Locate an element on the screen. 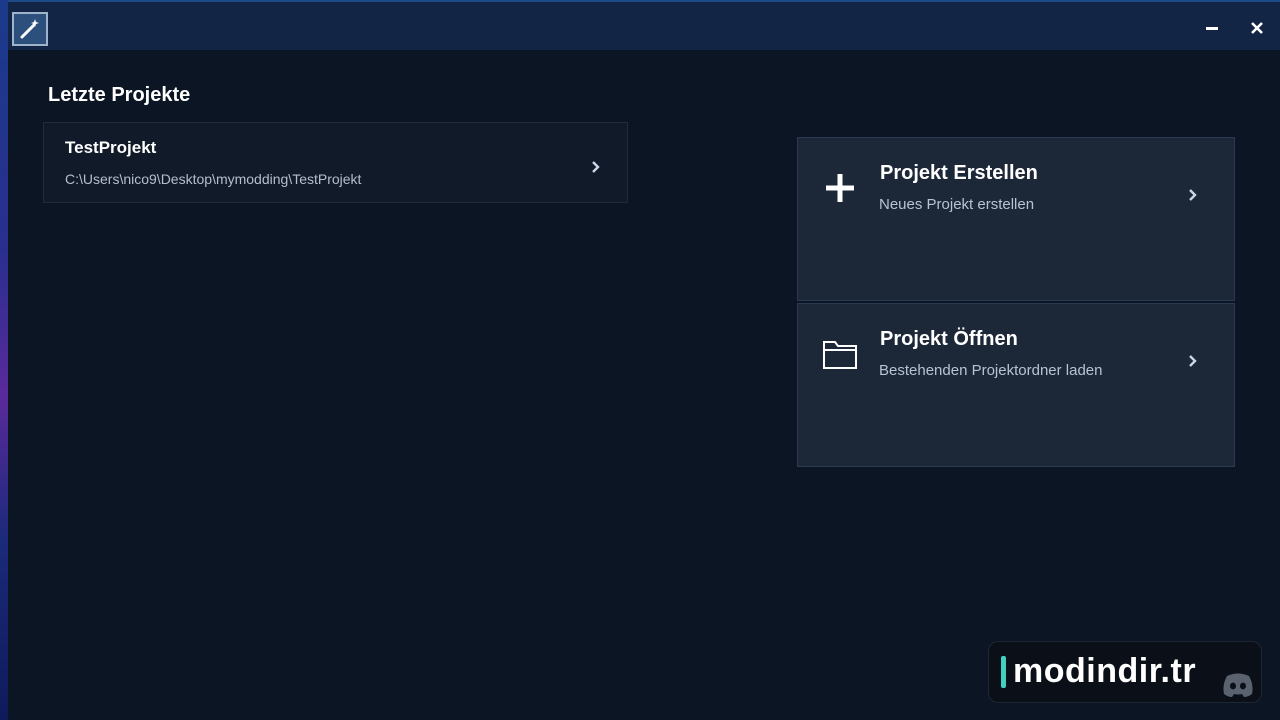 This screenshot has width=1280, height=720. magic-wand-icon is located at coordinates (30, 29).